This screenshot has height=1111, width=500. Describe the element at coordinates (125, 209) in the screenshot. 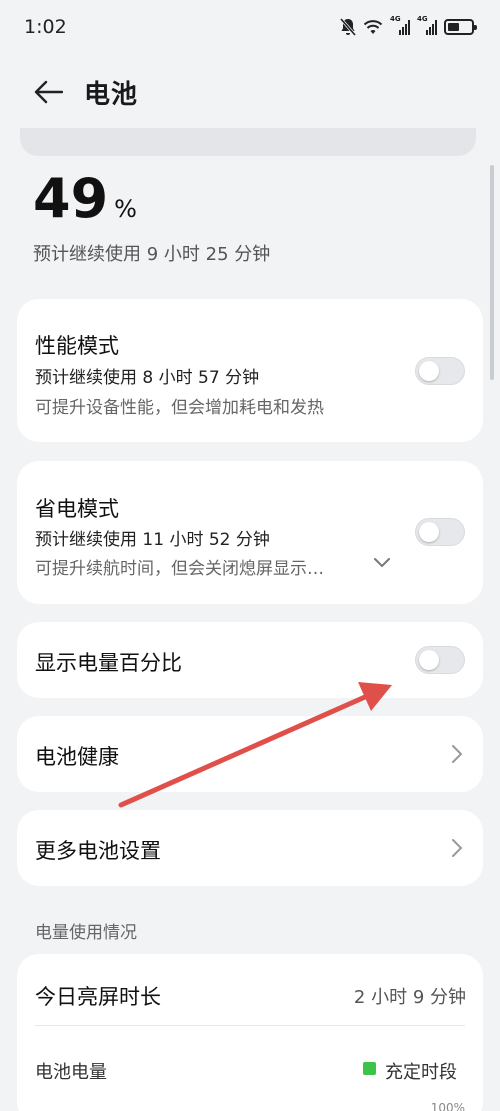

I see `battery-percent-unit: %` at that location.